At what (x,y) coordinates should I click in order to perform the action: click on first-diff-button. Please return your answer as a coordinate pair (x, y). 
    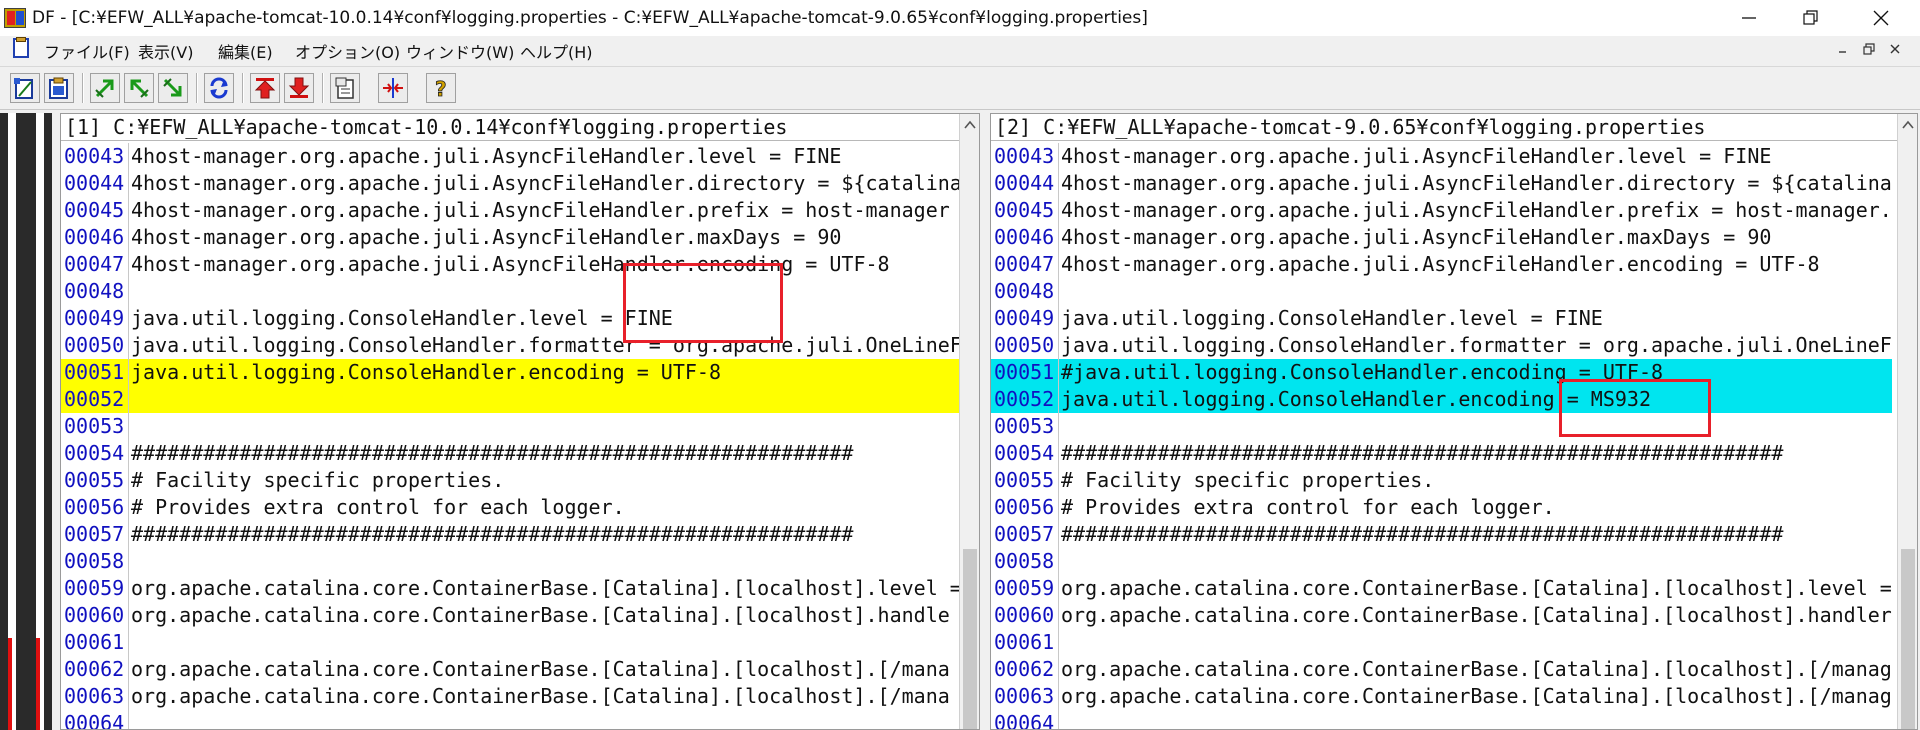
    Looking at the image, I should click on (265, 88).